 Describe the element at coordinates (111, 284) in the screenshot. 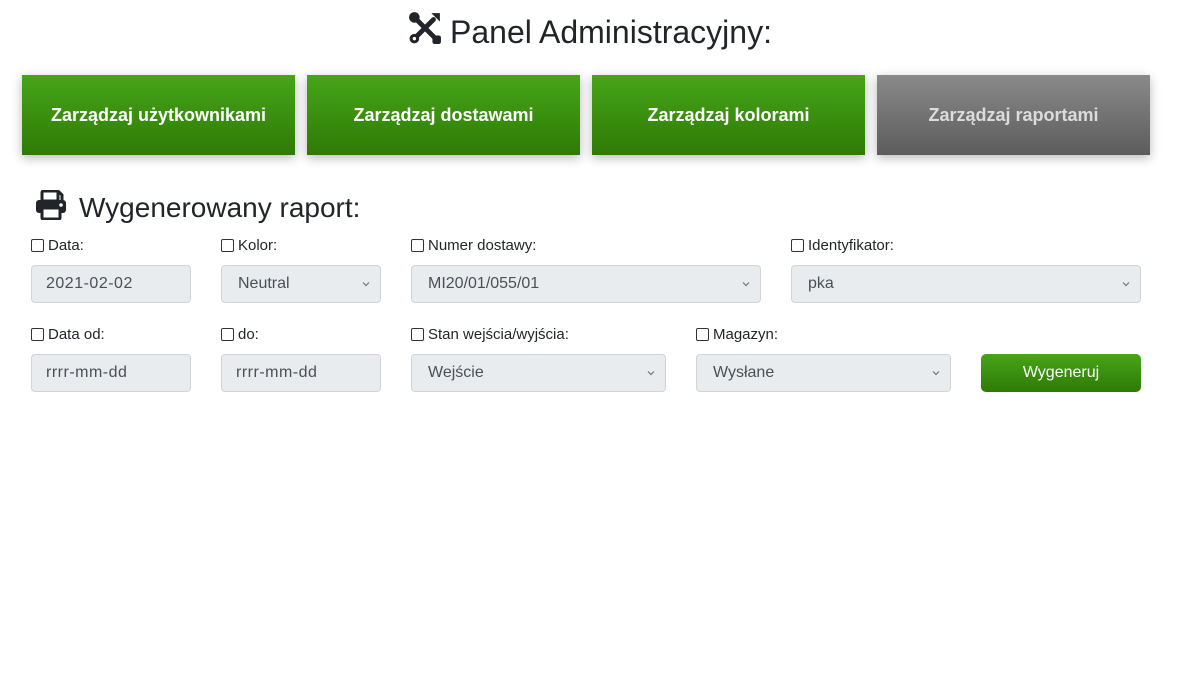

I see `date-input: 2021-02-02` at that location.